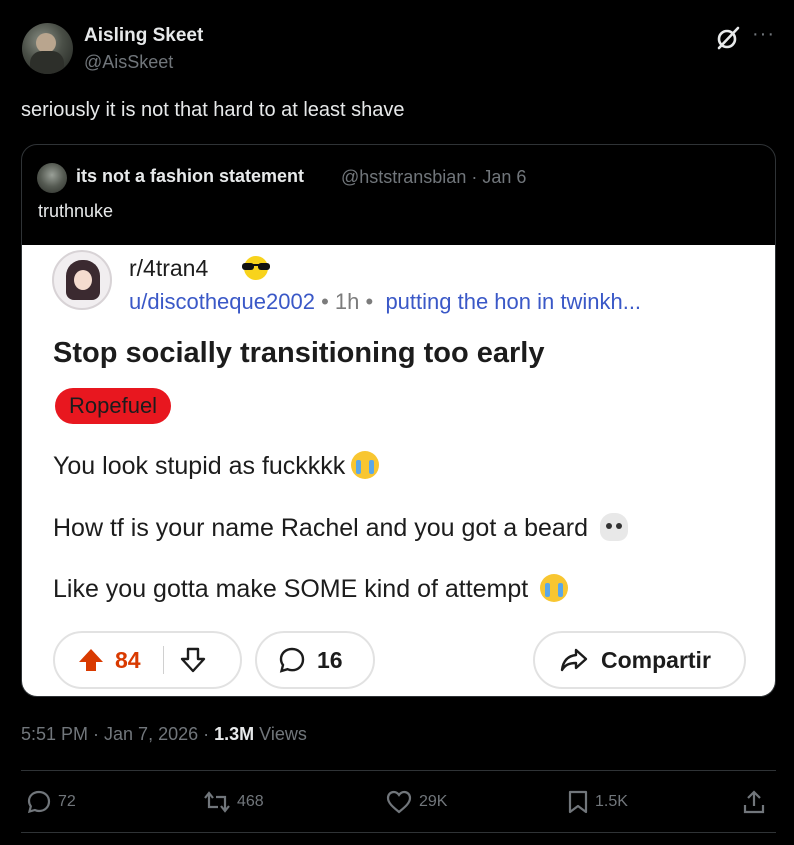 This screenshot has height=845, width=794. I want to click on heart-icon, so click(399, 802).